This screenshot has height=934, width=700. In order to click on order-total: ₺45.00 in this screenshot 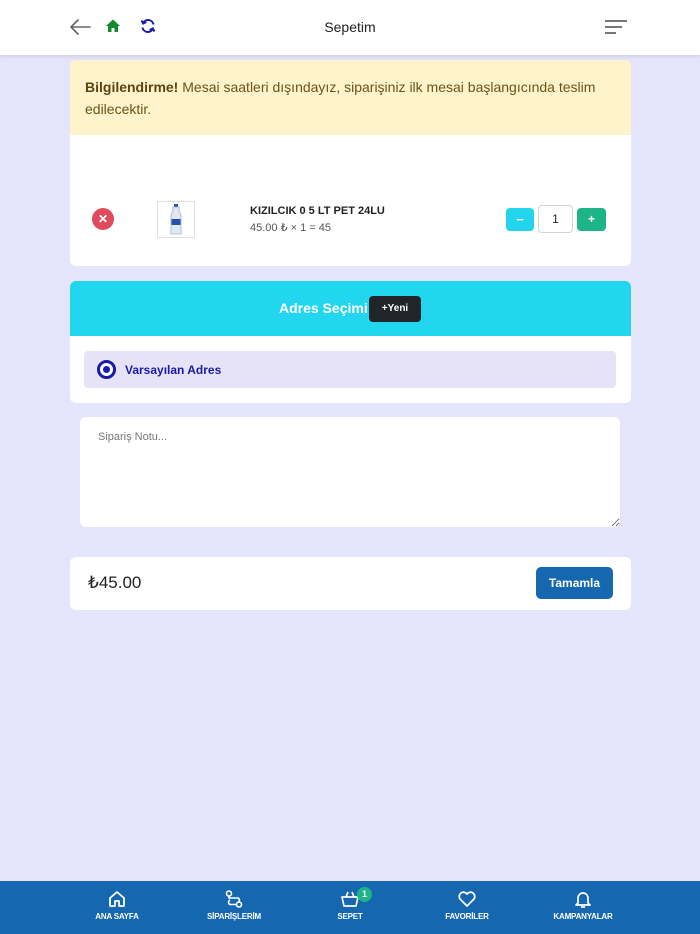, I will do `click(115, 582)`.